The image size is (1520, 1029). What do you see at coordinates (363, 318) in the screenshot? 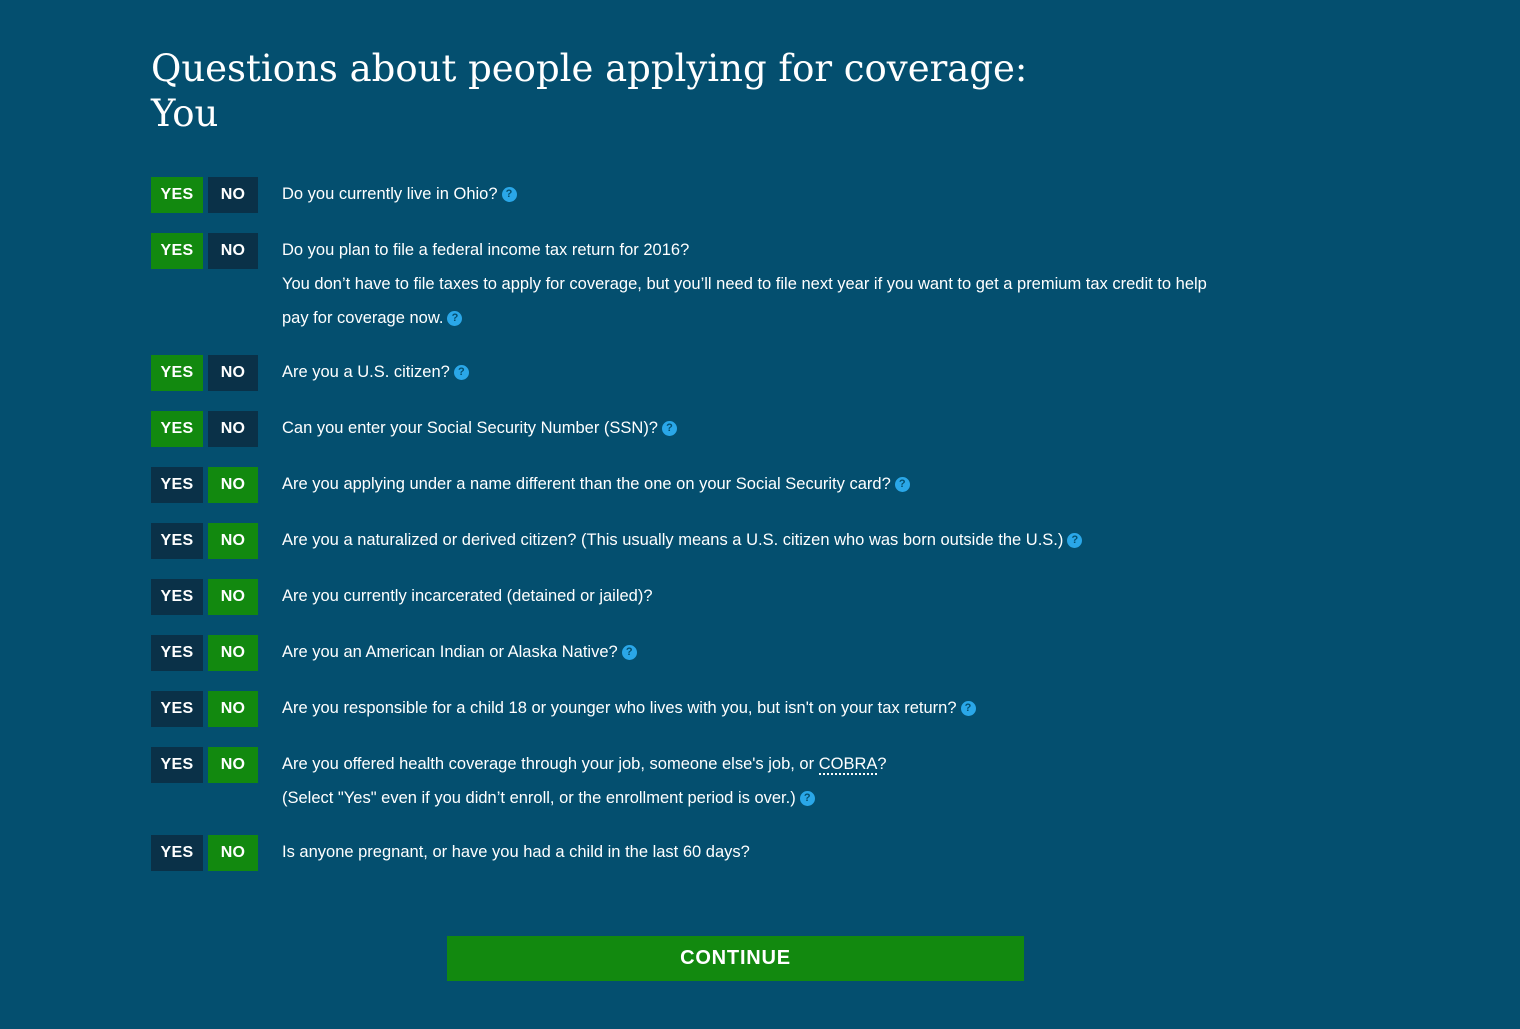
I see `question-subtext-label: pay for coverage now.` at bounding box center [363, 318].